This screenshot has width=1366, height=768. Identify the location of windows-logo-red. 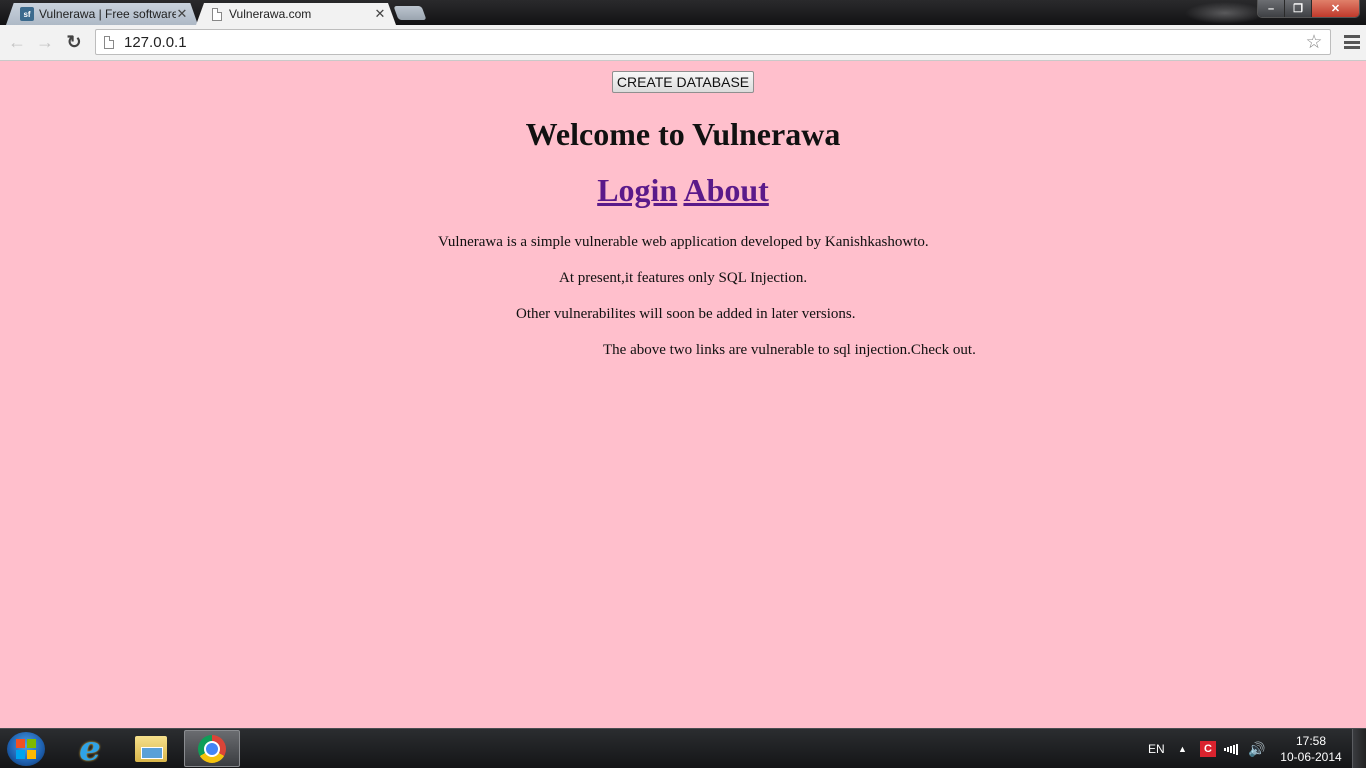
(20, 743).